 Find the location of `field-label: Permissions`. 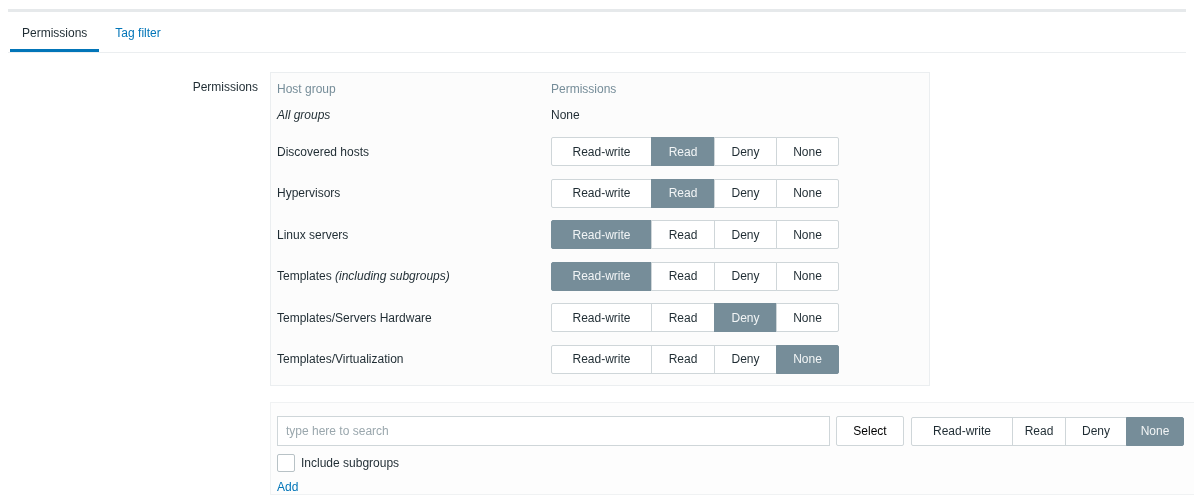

field-label: Permissions is located at coordinates (224, 87).